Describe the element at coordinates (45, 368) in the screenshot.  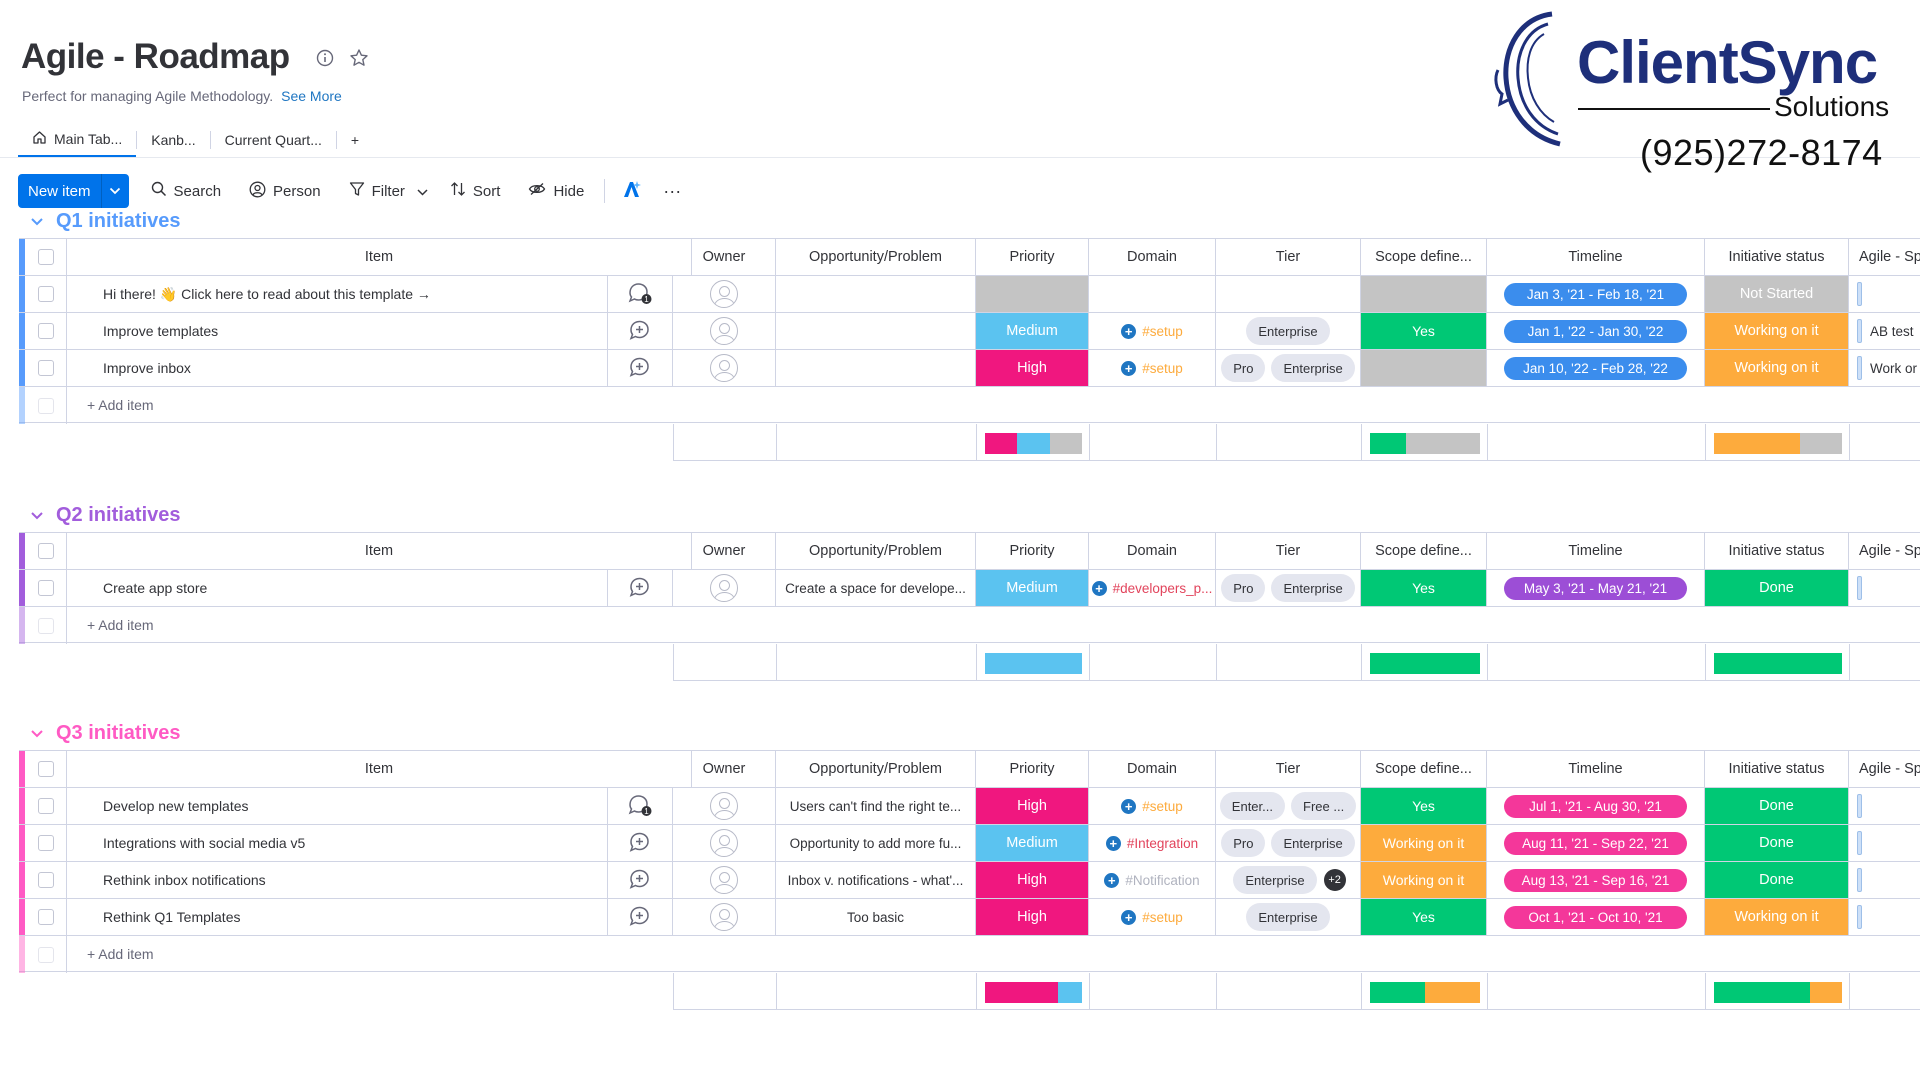
I see `row-checkbox` at that location.